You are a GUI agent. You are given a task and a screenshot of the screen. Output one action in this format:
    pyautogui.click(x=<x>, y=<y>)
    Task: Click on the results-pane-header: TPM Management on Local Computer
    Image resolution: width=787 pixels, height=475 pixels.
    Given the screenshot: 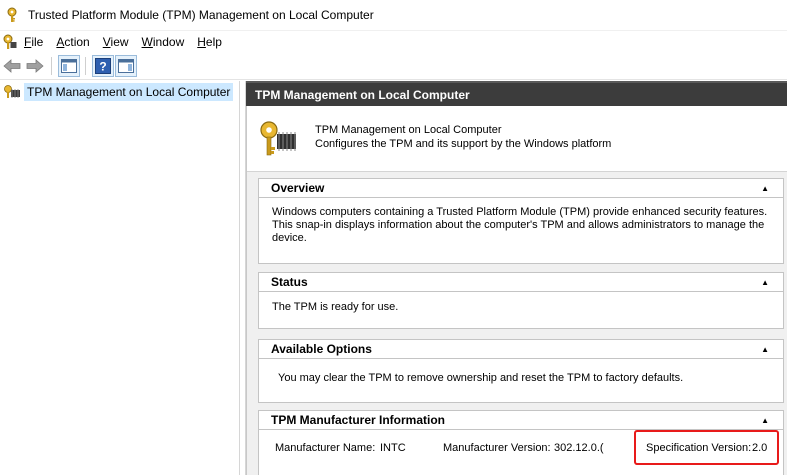 What is the action you would take?
    pyautogui.click(x=516, y=93)
    